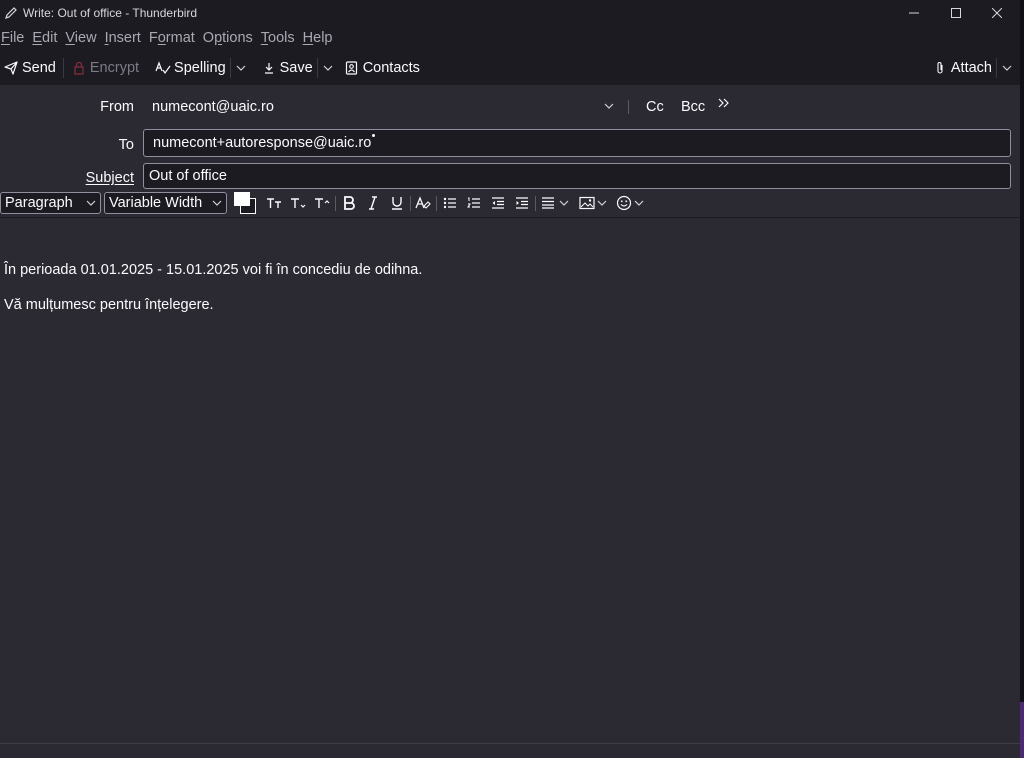 This screenshot has height=758, width=1024. I want to click on contacts-button: Contacts, so click(382, 68).